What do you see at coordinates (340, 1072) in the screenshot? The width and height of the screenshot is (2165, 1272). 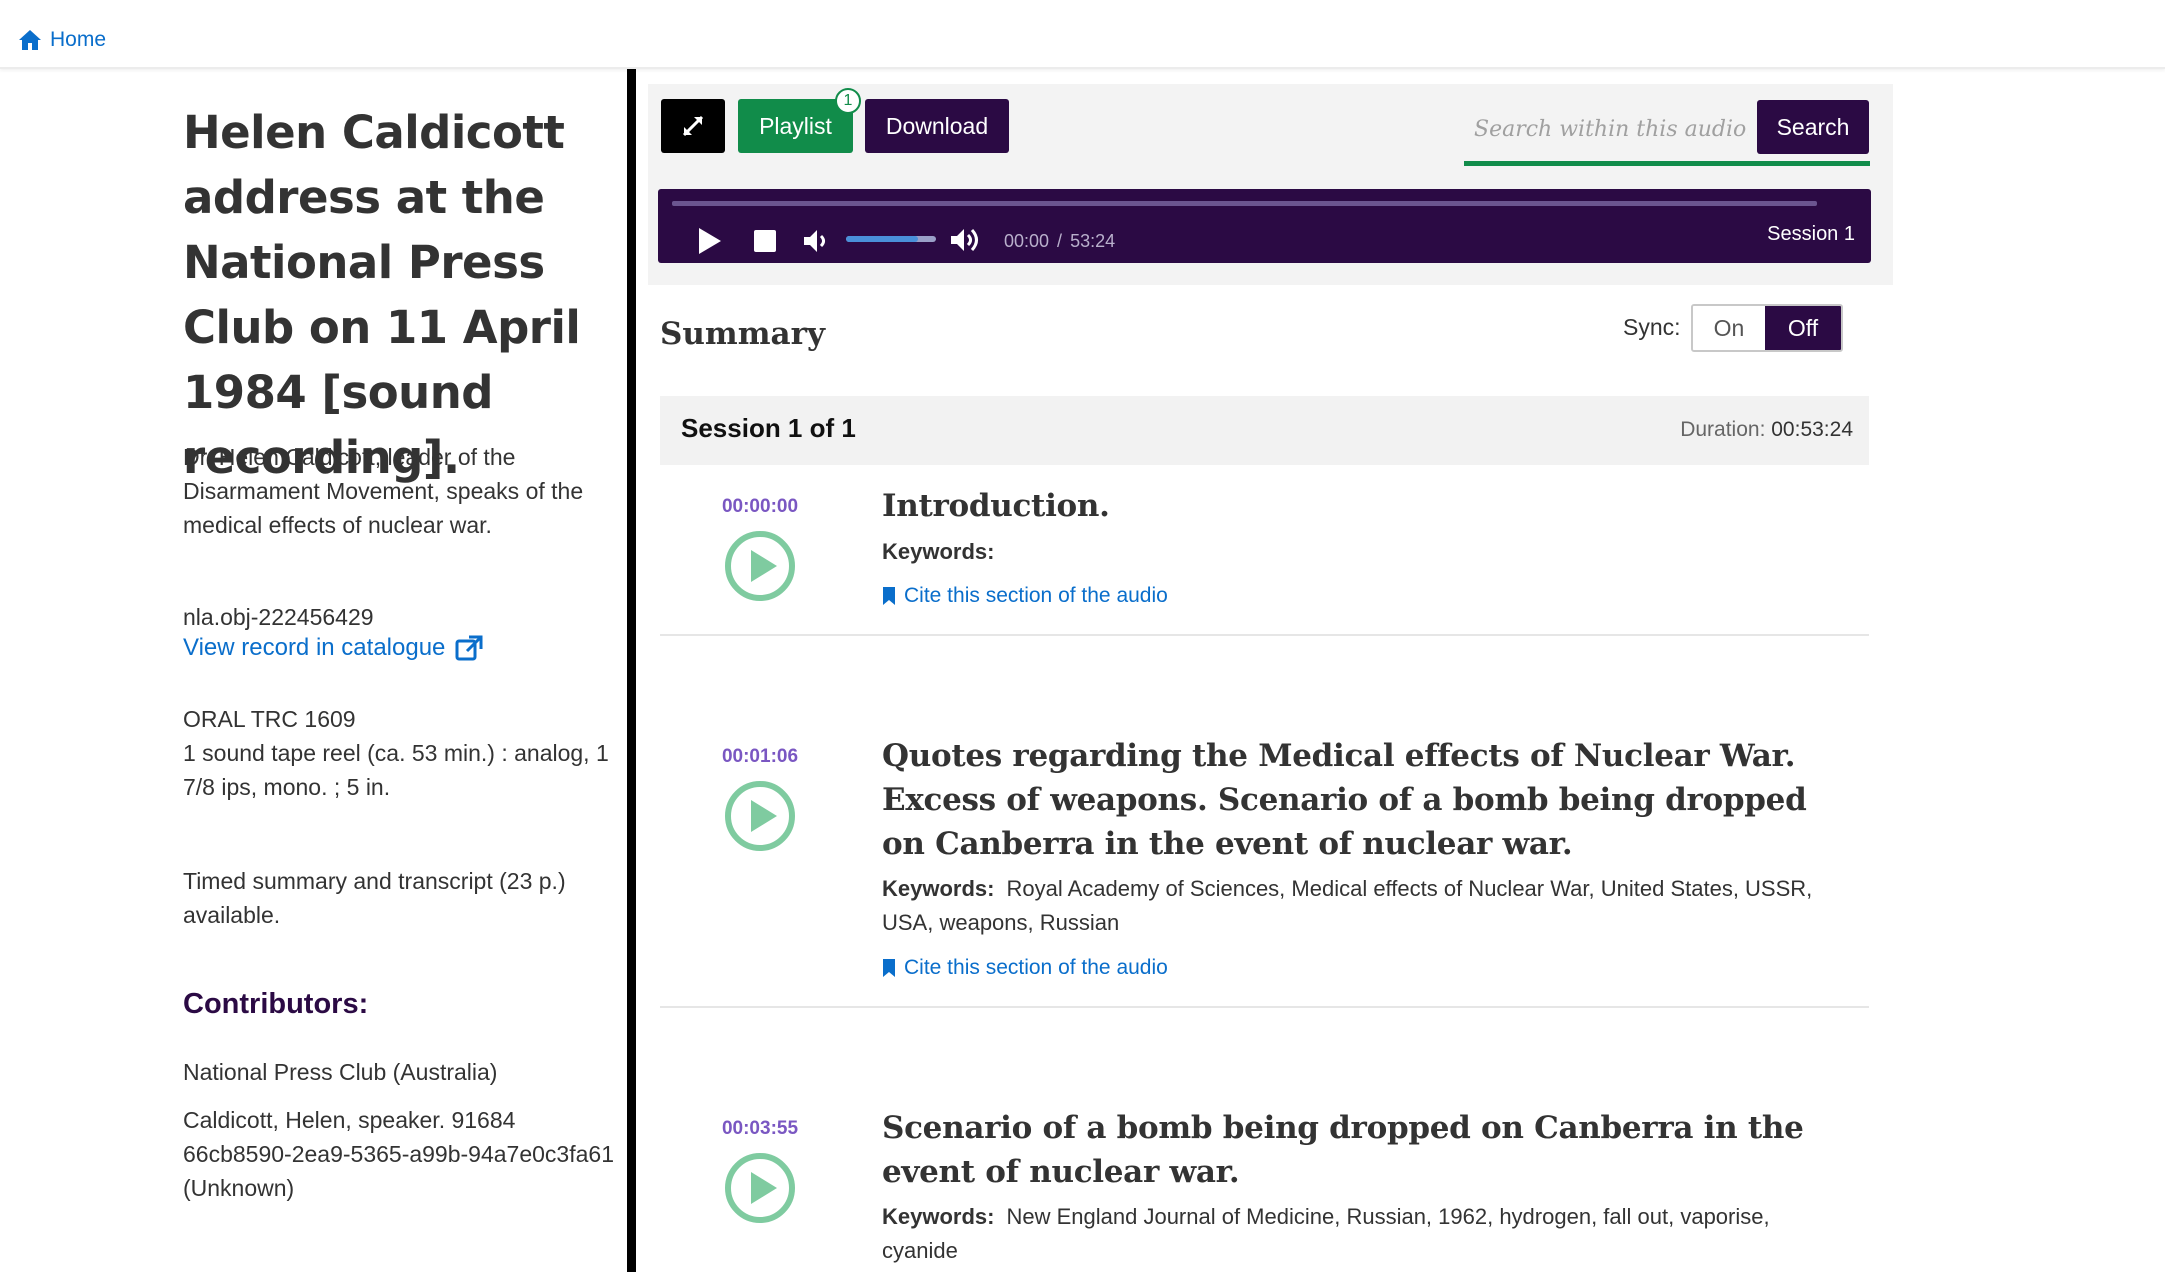 I see `contributor-item: National Press Club (Australia)` at bounding box center [340, 1072].